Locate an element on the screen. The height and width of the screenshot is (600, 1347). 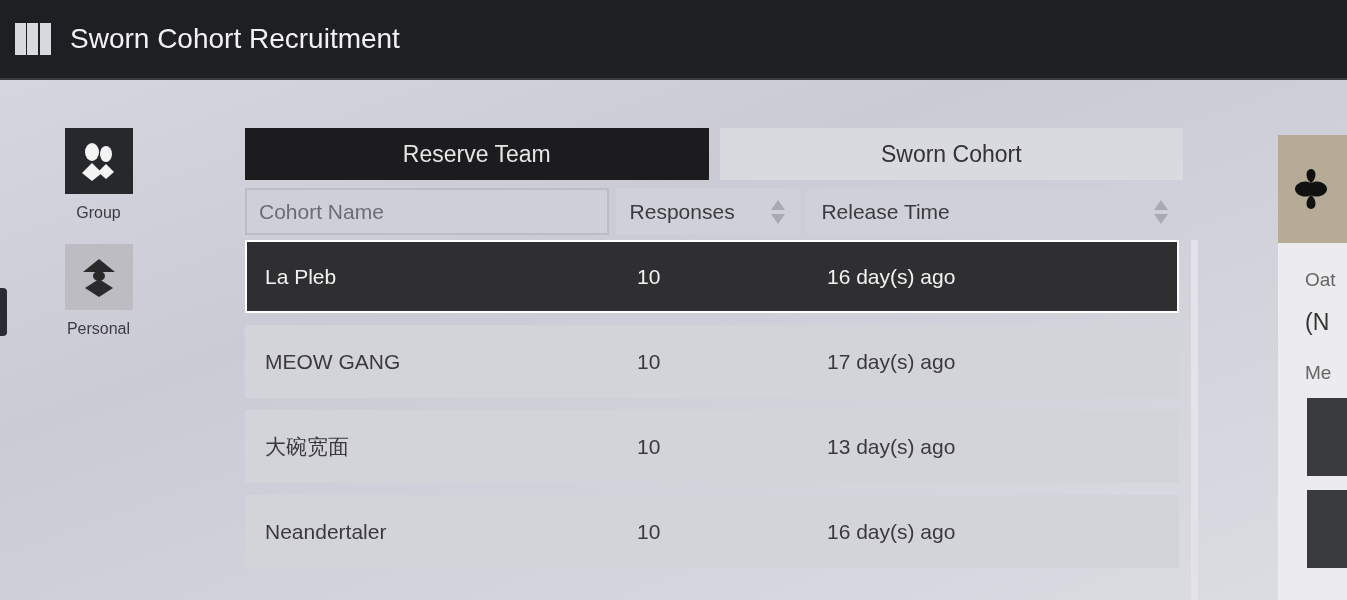
column-header: Responses is located at coordinates (708, 211).